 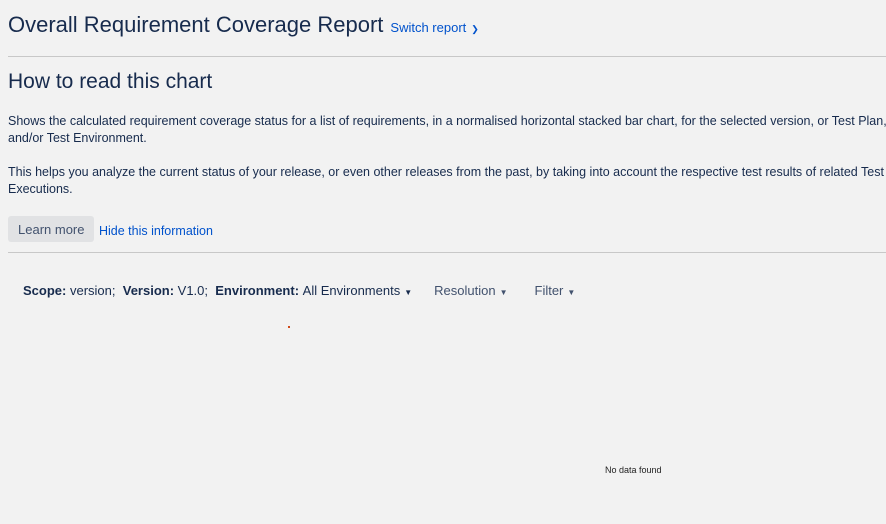 I want to click on filter-dropdown: Filter ▼, so click(x=555, y=290).